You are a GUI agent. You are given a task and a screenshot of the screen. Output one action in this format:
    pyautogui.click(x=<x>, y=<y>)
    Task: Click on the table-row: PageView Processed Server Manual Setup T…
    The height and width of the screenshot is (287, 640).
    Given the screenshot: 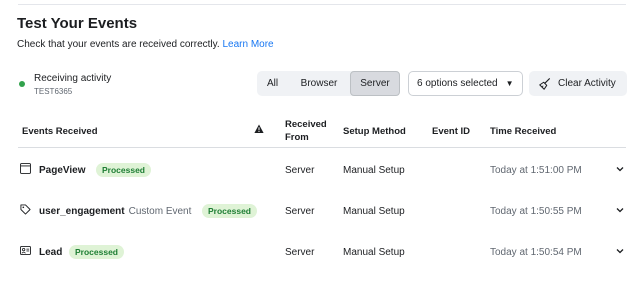 What is the action you would take?
    pyautogui.click(x=322, y=171)
    